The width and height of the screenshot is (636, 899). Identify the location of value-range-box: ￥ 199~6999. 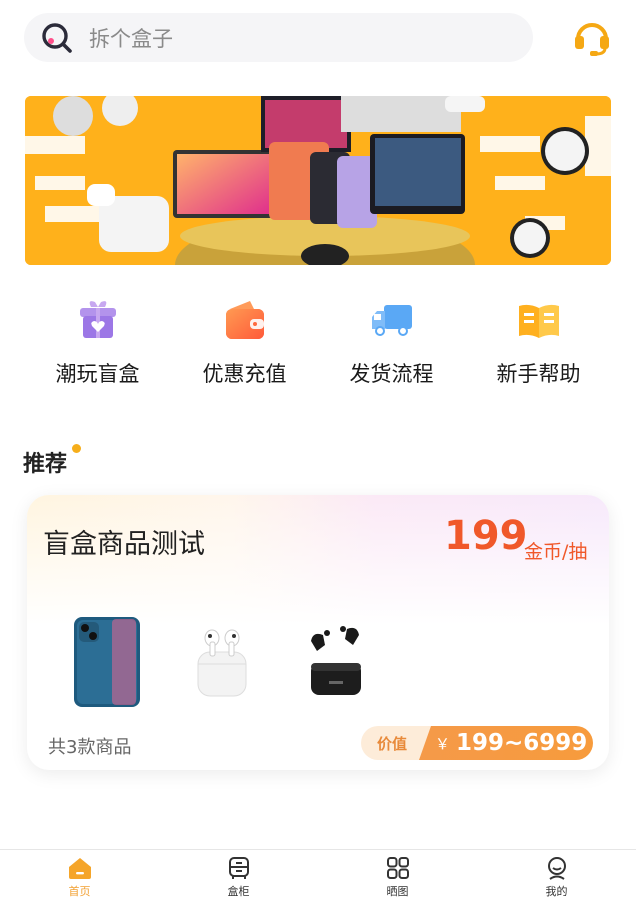
(506, 743).